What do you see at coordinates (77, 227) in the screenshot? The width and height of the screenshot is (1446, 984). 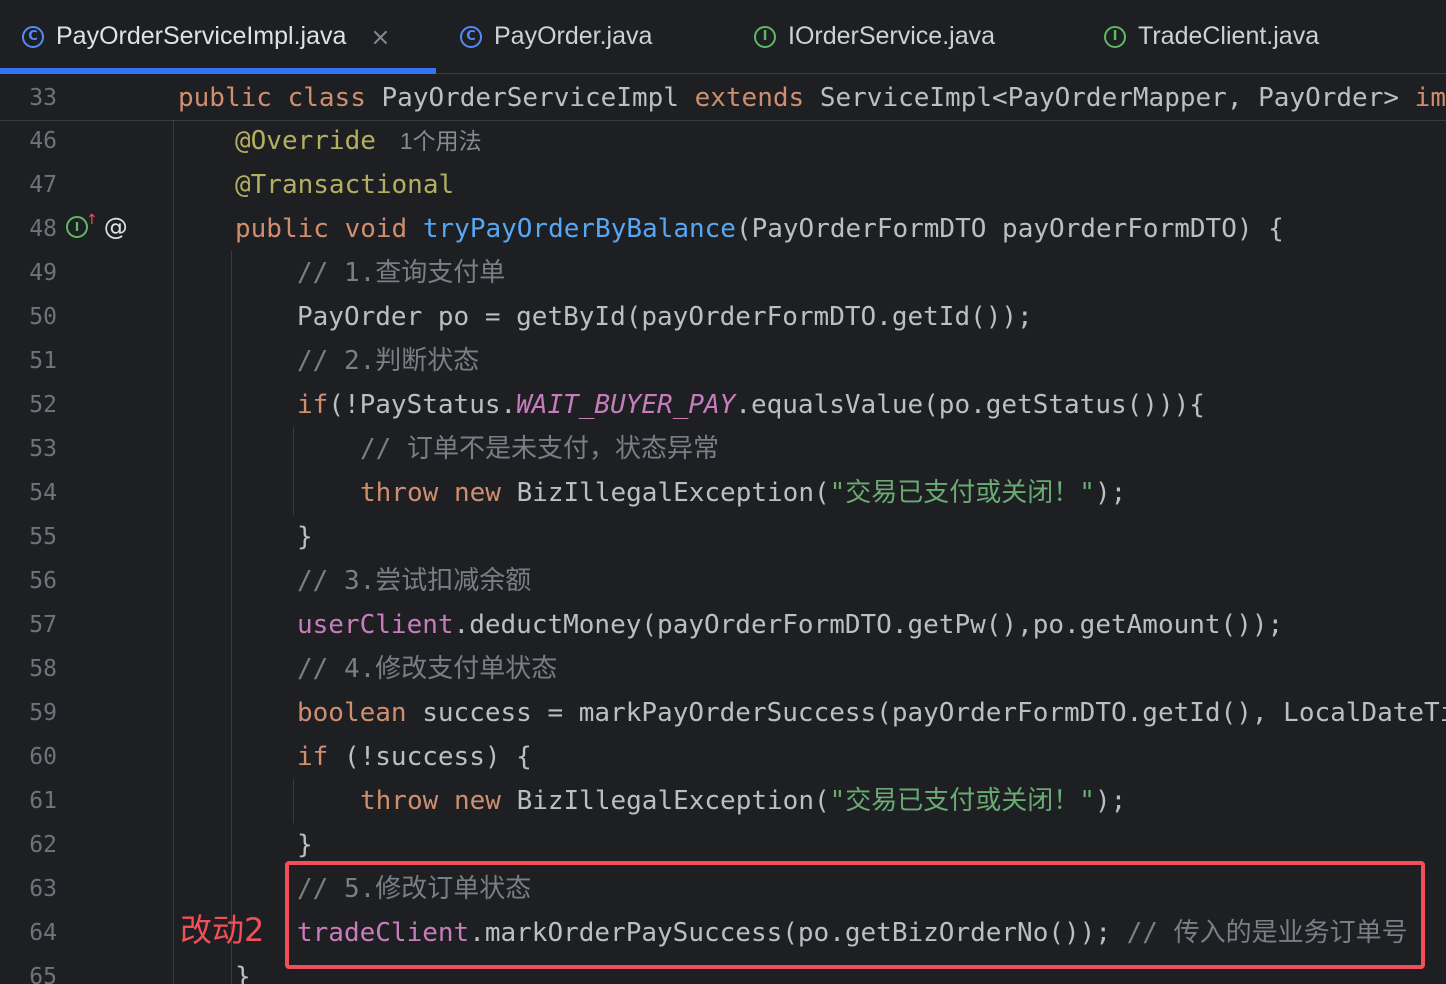 I see `implements-icon: I` at bounding box center [77, 227].